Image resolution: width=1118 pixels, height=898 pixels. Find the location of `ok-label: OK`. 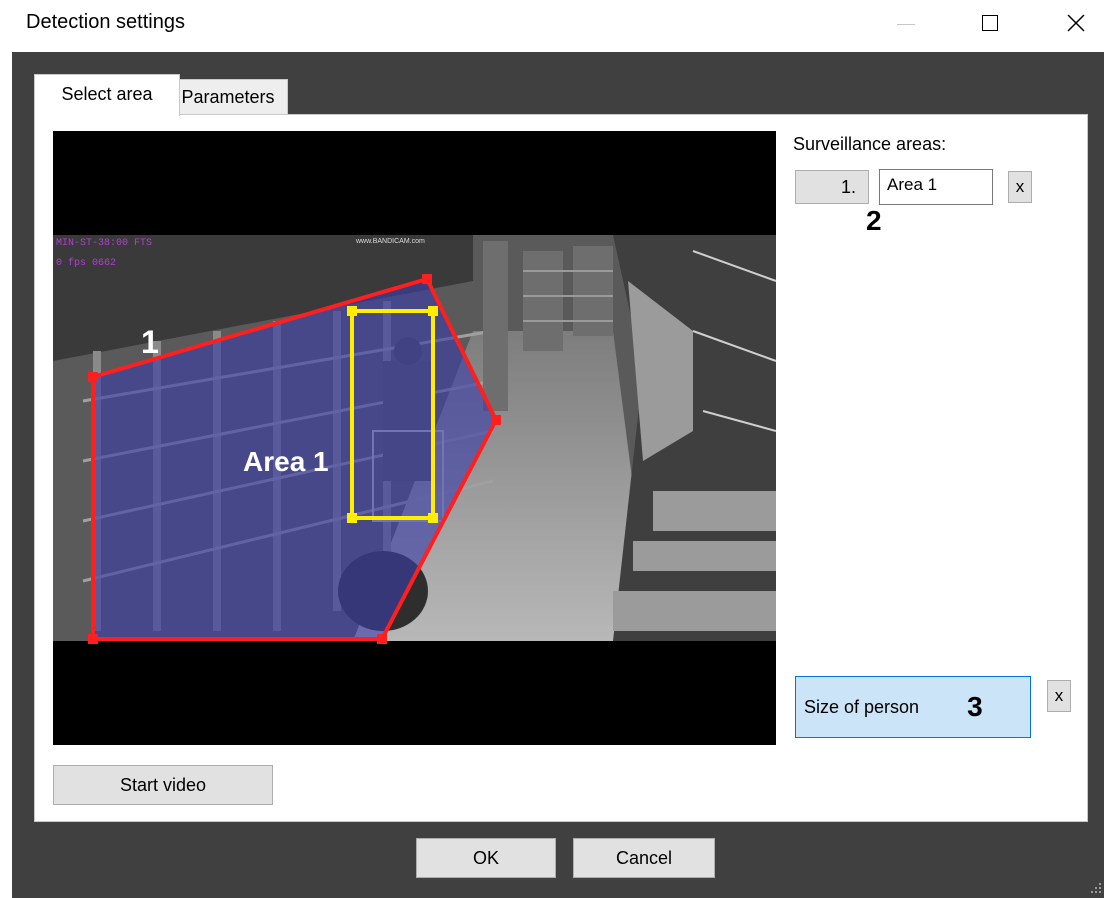

ok-label: OK is located at coordinates (485, 857).